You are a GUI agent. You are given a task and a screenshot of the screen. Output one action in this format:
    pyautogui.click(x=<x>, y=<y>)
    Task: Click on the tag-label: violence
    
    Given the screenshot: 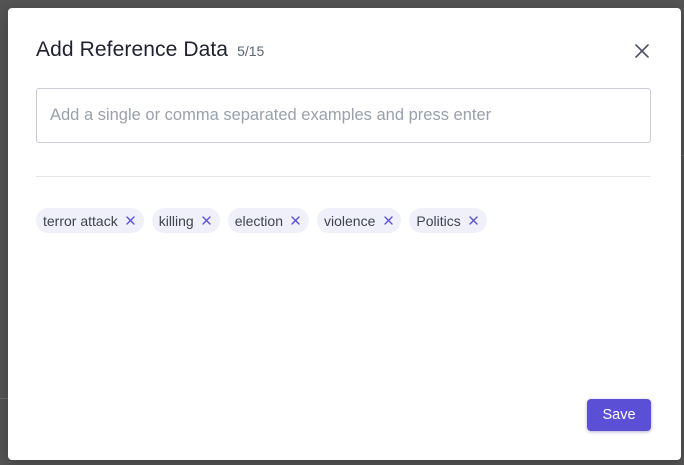 What is the action you would take?
    pyautogui.click(x=349, y=220)
    